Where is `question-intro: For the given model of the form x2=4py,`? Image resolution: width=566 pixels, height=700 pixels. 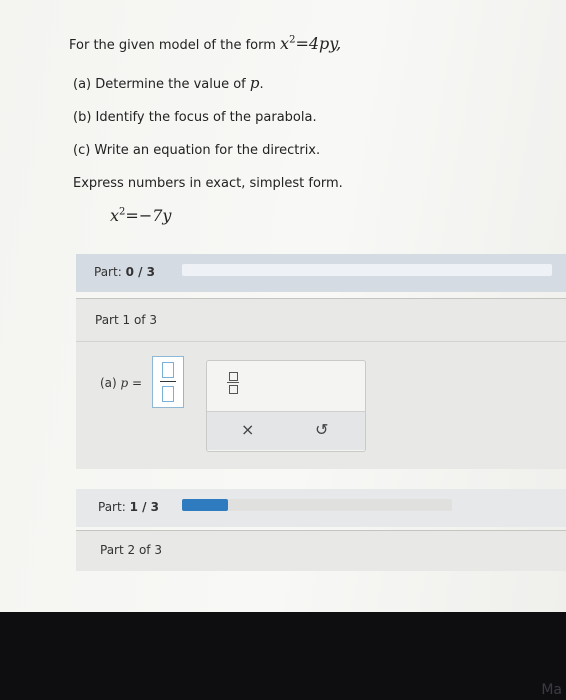
question-intro: For the given model of the form x2=4py, is located at coordinates (205, 43).